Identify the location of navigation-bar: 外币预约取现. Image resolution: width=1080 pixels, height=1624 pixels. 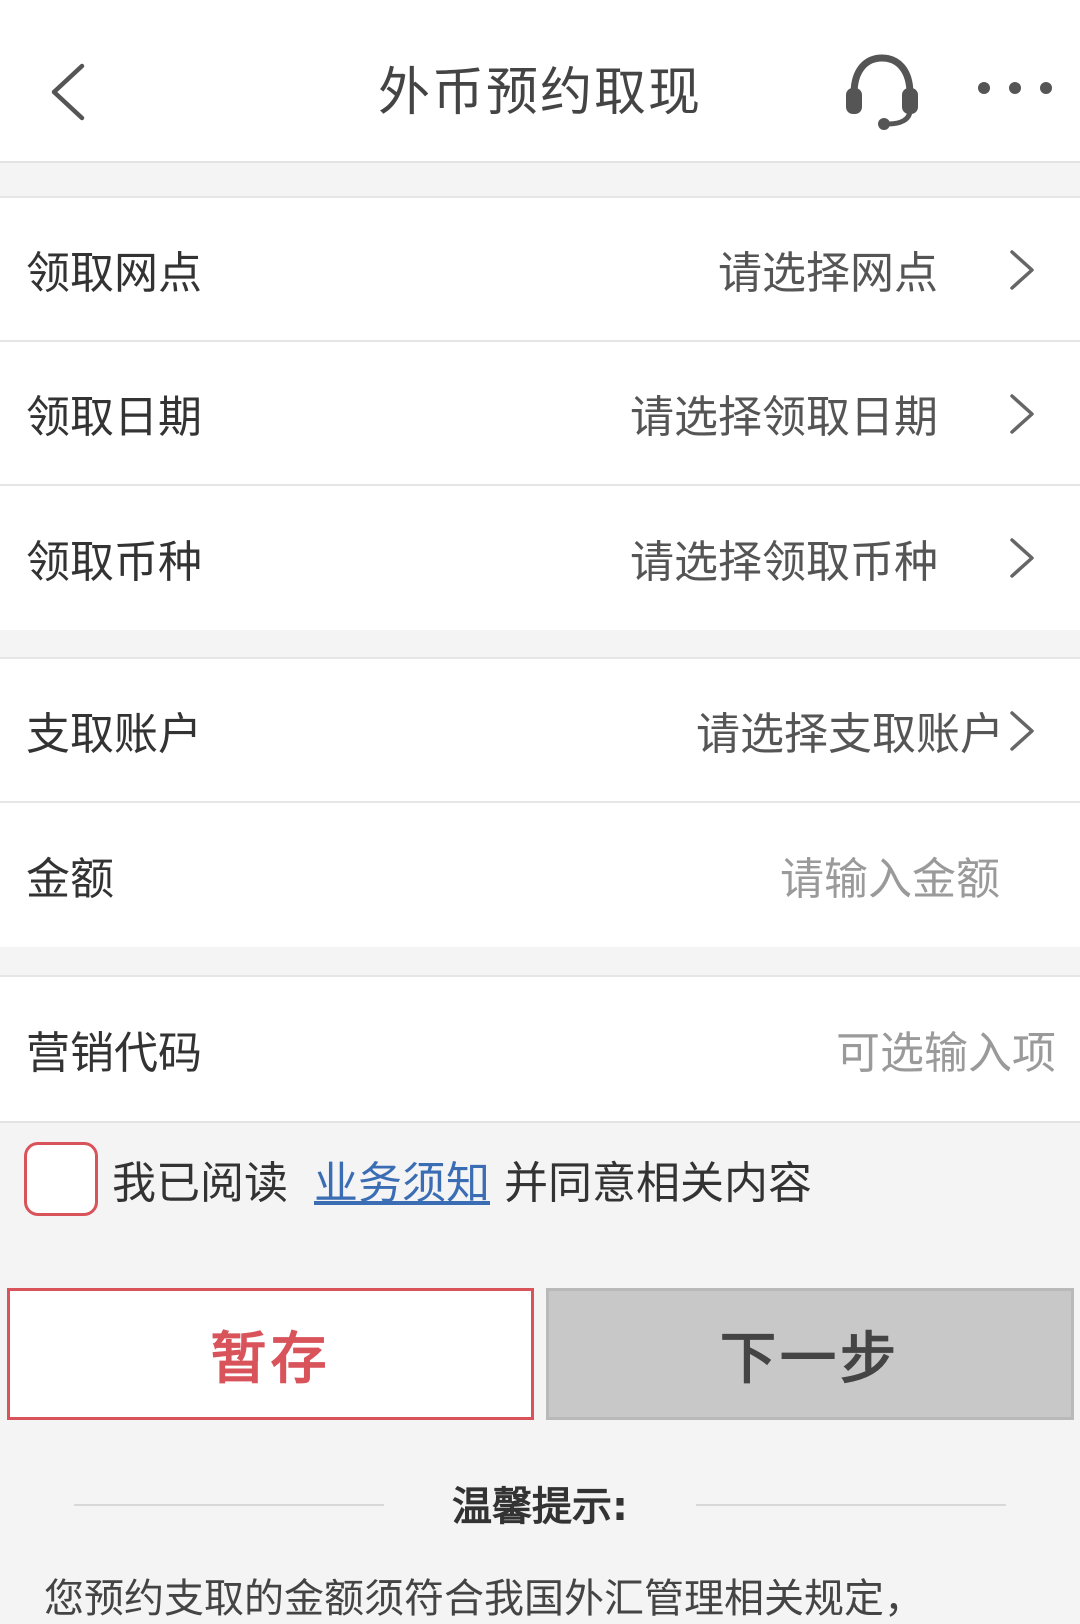
(540, 81).